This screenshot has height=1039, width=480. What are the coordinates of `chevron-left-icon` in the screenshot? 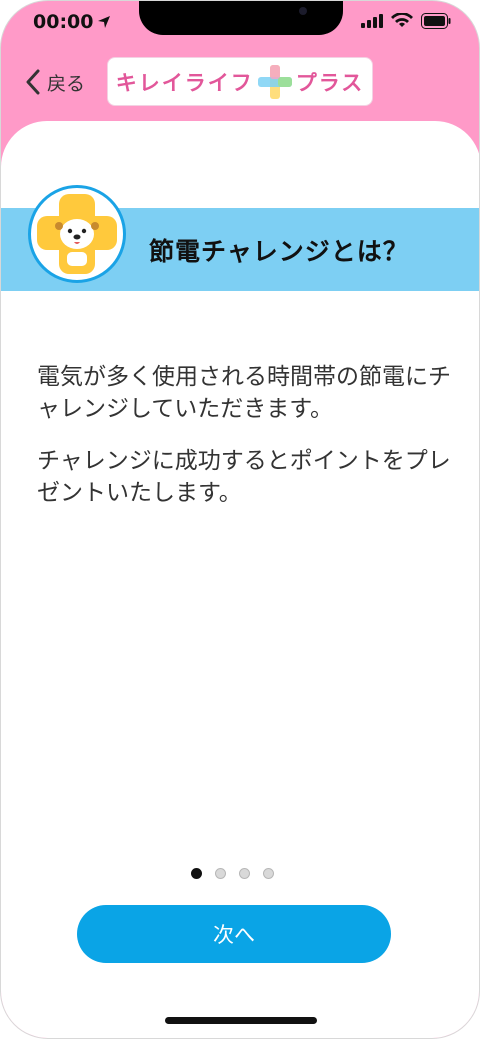 It's located at (33, 82).